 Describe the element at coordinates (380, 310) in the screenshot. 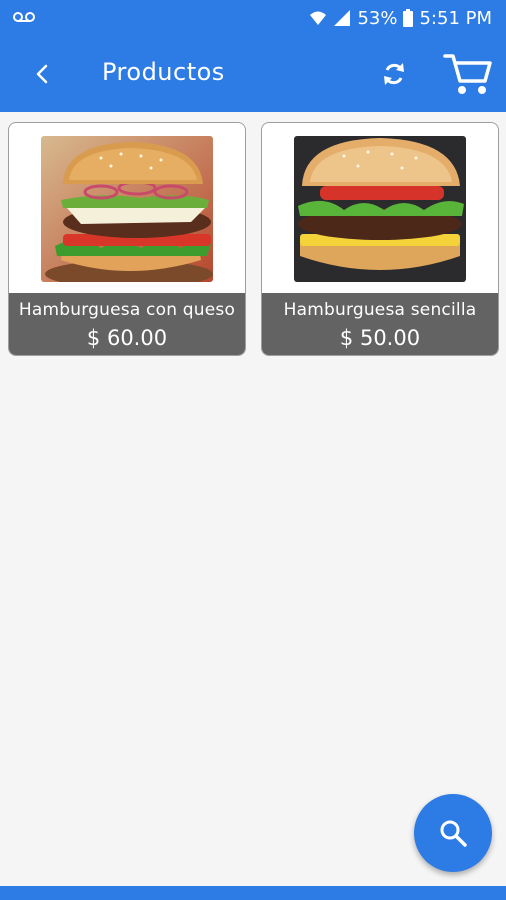

I see `product-name: Hamburguesa sencilla` at that location.